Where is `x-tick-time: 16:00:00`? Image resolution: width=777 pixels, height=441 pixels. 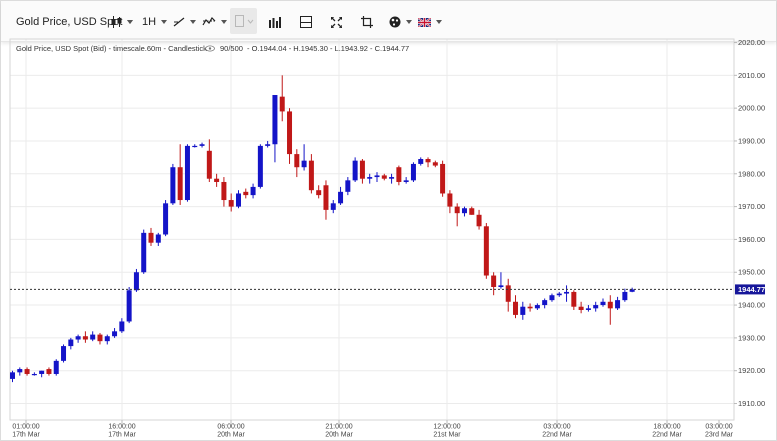 x-tick-time: 16:00:00 is located at coordinates (121, 427).